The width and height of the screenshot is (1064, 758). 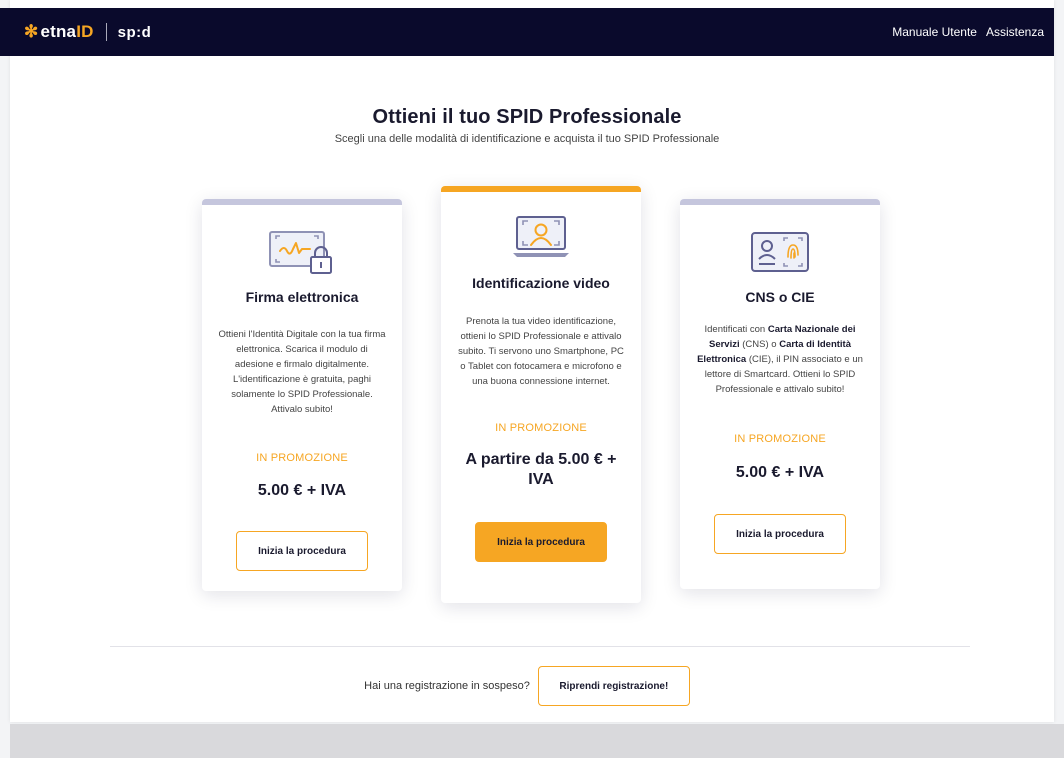 I want to click on etnaid-logo-suffix: ID, so click(x=85, y=31).